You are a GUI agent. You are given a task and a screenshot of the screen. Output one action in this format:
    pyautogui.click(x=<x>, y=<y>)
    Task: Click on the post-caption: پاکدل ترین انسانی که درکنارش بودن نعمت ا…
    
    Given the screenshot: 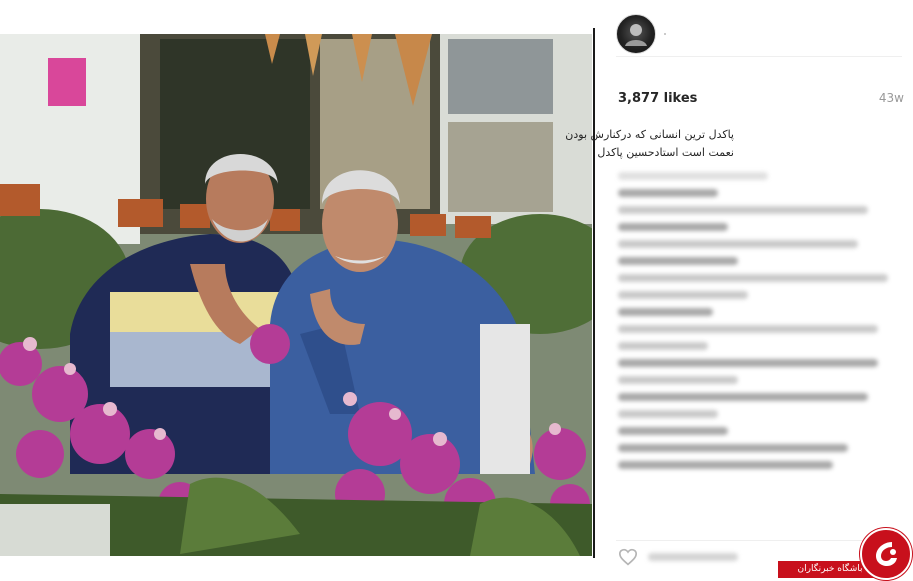 What is the action you would take?
    pyautogui.click(x=734, y=144)
    